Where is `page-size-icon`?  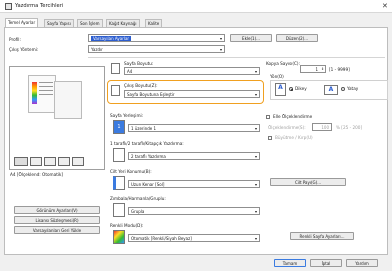 page-size-icon is located at coordinates (115, 68).